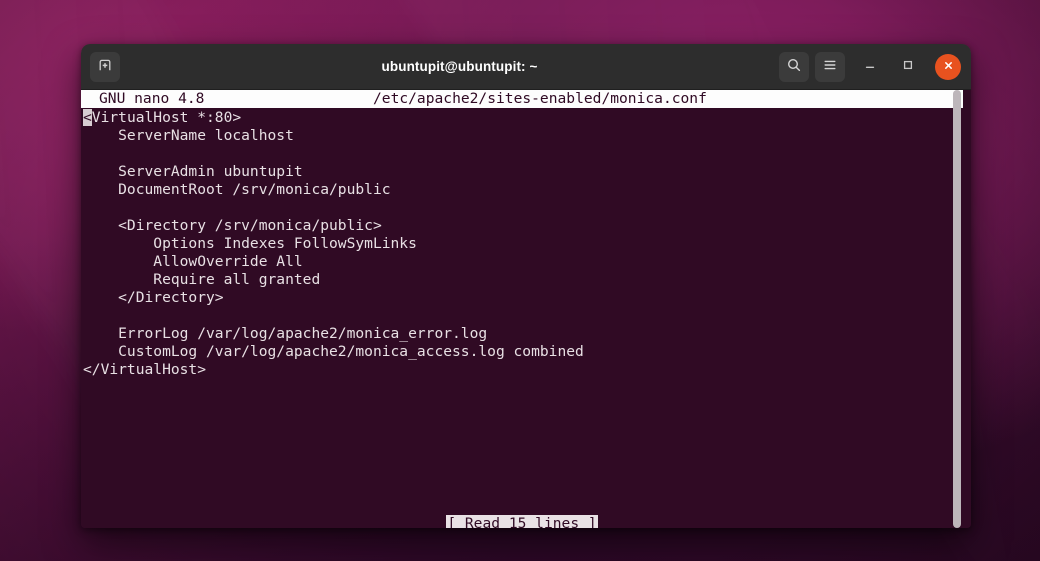  I want to click on minimize-icon, so click(870, 66).